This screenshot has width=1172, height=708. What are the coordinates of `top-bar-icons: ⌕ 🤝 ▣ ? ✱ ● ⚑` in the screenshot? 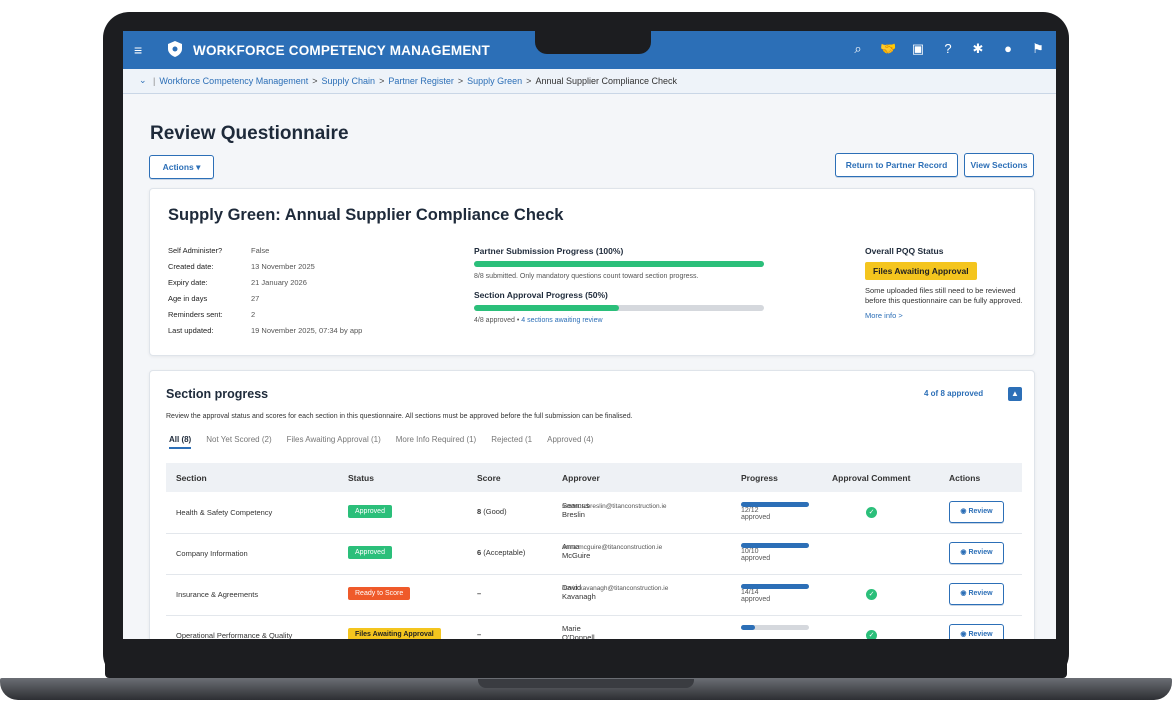 It's located at (948, 49).